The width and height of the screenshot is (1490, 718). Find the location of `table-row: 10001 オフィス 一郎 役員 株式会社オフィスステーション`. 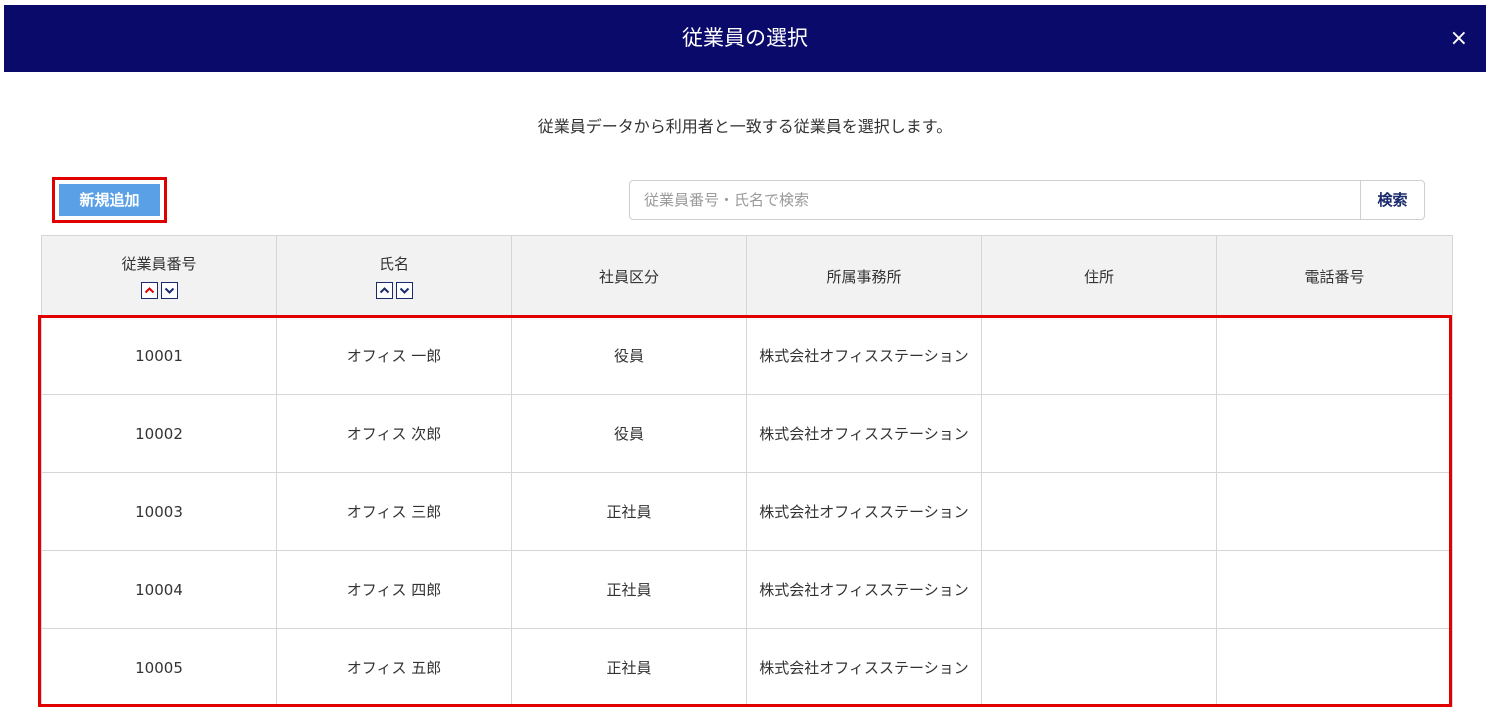

table-row: 10001 オフィス 一郎 役員 株式会社オフィスステーション is located at coordinates (747, 355).